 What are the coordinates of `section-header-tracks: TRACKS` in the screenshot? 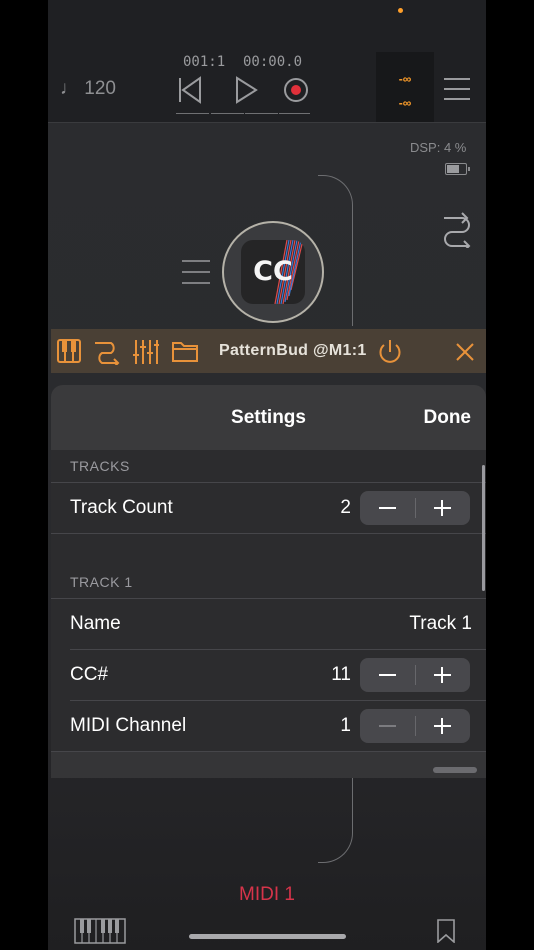 It's located at (100, 466).